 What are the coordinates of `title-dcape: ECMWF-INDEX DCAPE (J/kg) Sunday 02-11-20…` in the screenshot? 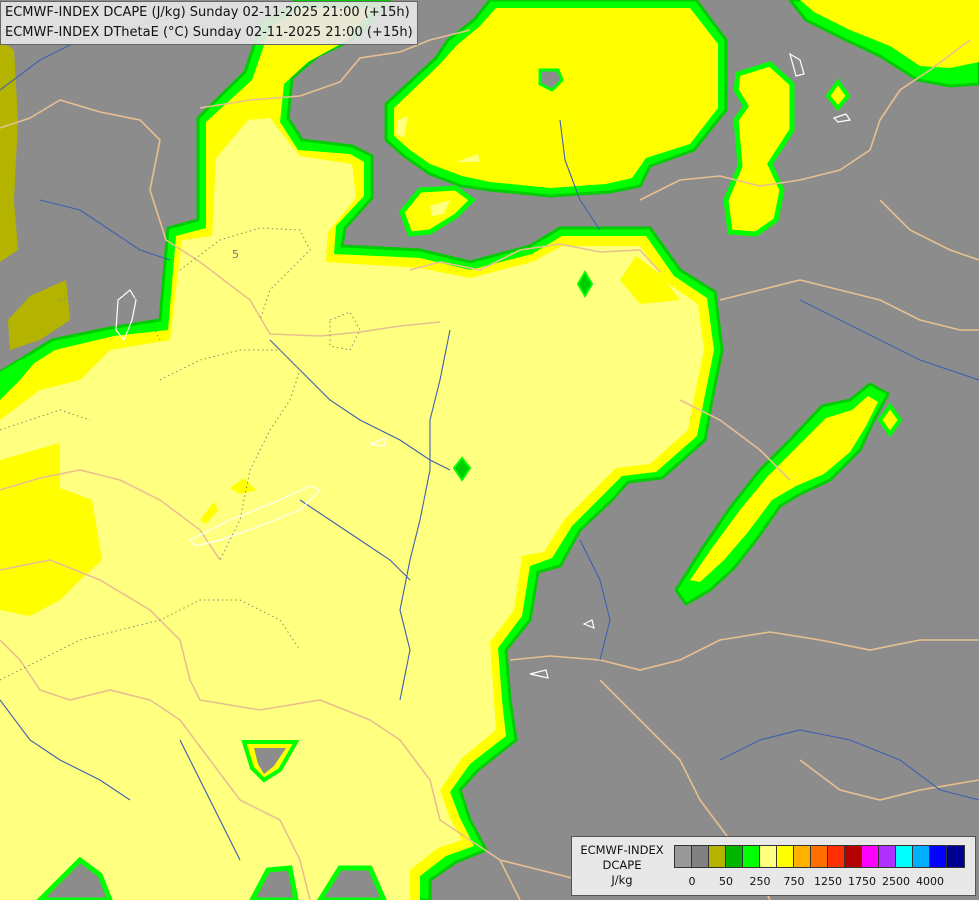 It's located at (207, 12).